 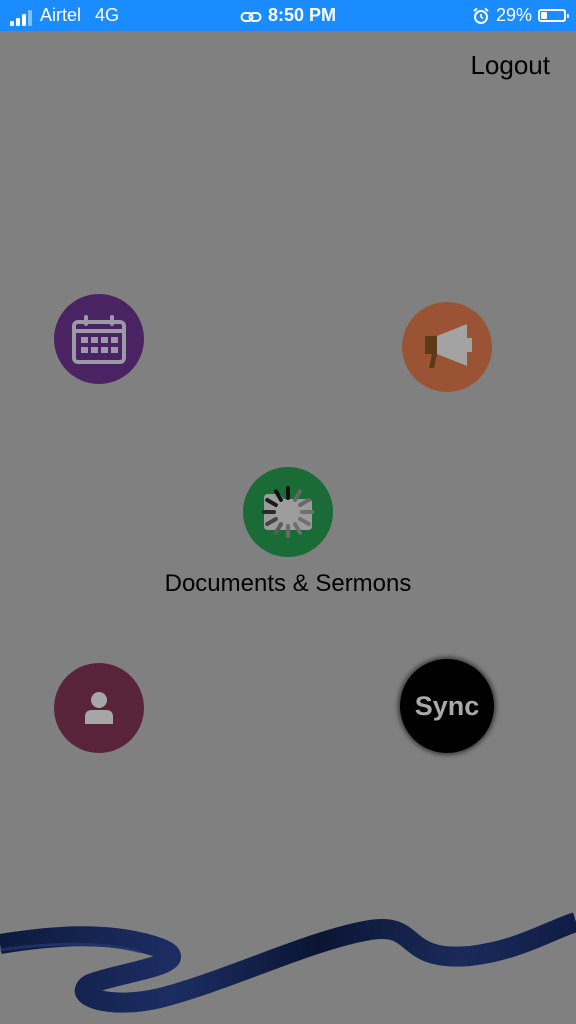 What do you see at coordinates (288, 512) in the screenshot?
I see `loading-spinner` at bounding box center [288, 512].